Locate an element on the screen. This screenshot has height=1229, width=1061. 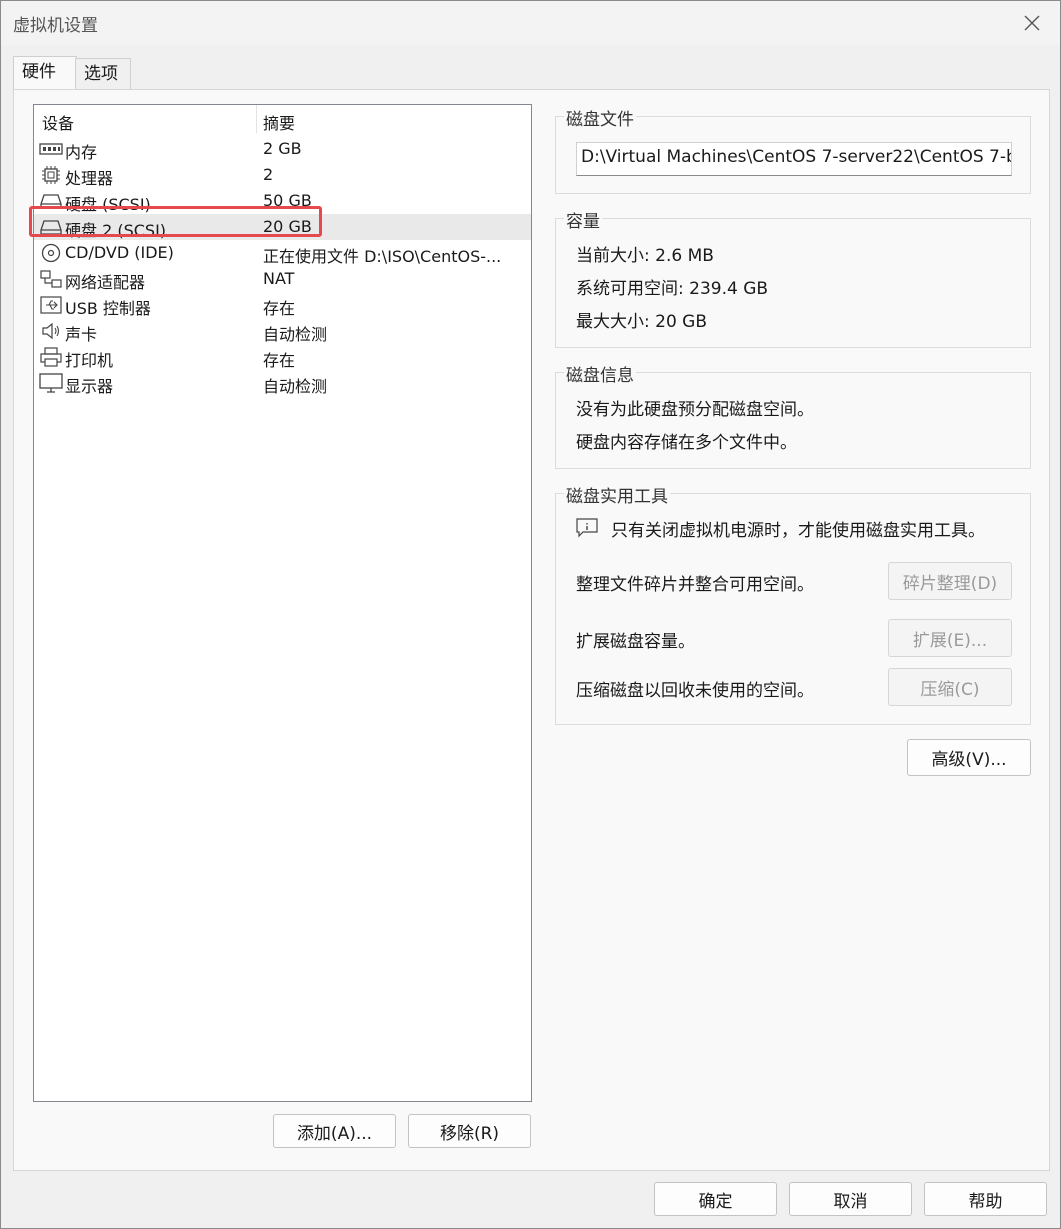
disk-info-group: 磁盘信息 没有为此硬盘预分配磁盘空间。 硬盘内容存储在多个文件中。 is located at coordinates (793, 415).